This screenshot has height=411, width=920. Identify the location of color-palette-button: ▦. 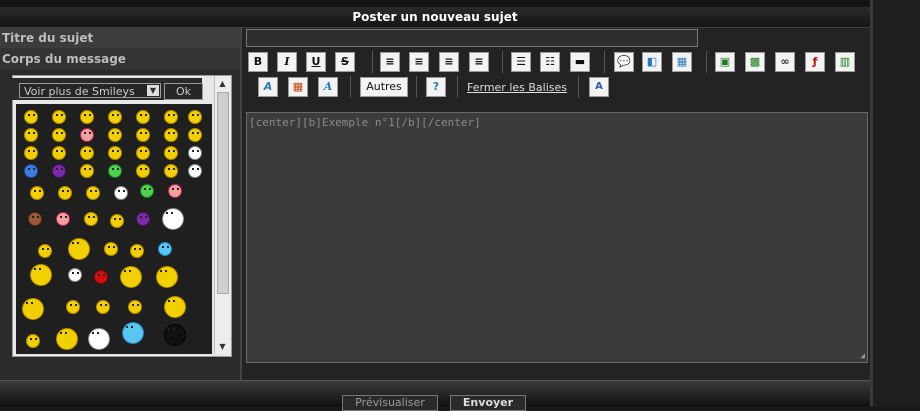
(298, 87).